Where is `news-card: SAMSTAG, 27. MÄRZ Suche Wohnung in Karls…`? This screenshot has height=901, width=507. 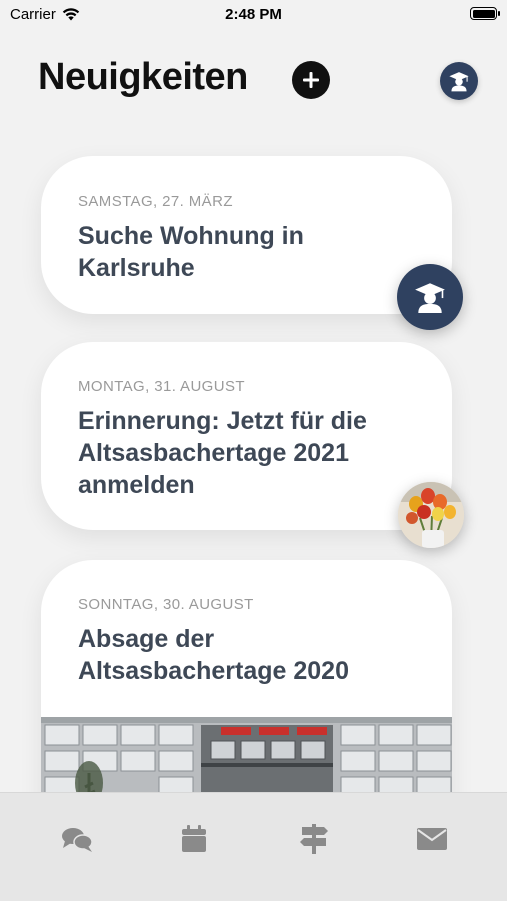
news-card: SAMSTAG, 27. MÄRZ Suche Wohnung in Karls… is located at coordinates (246, 235).